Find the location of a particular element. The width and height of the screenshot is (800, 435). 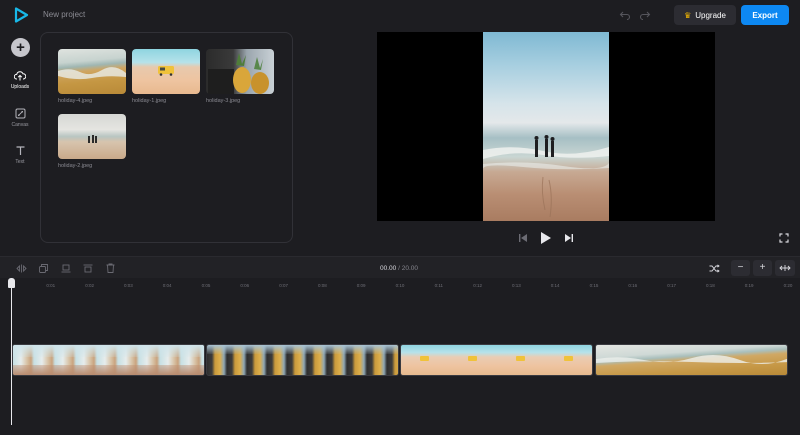

split-icon is located at coordinates (21, 268).